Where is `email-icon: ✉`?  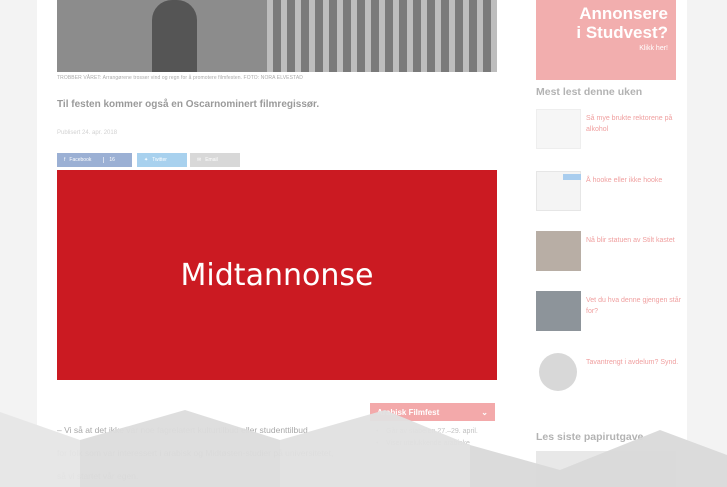 email-icon: ✉ is located at coordinates (199, 160).